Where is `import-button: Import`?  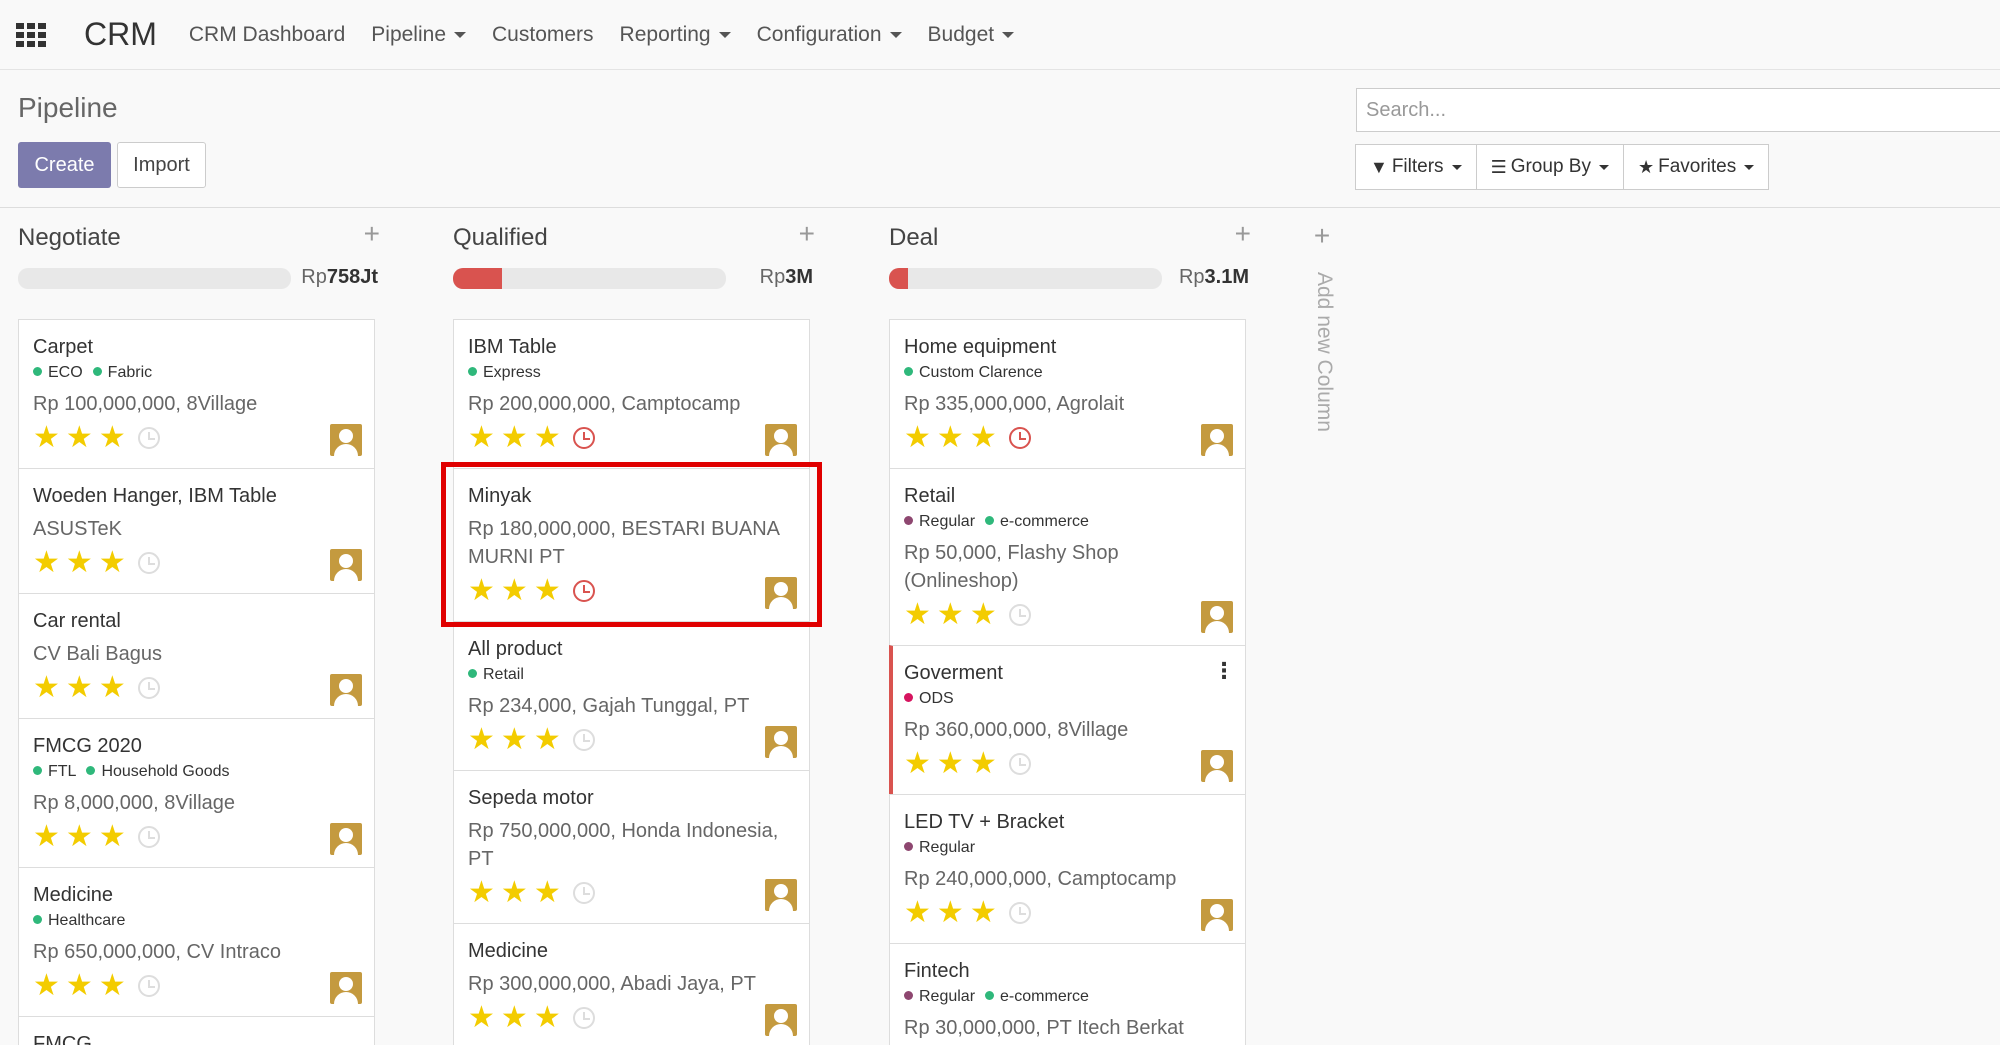 import-button: Import is located at coordinates (161, 165).